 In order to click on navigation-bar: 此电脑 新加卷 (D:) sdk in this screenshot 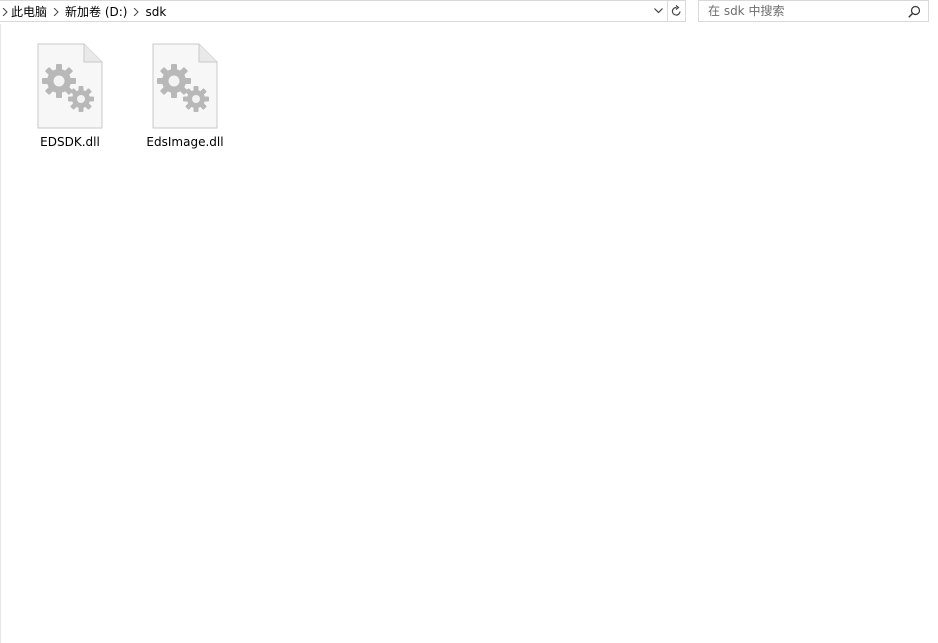, I will do `click(469, 12)`.